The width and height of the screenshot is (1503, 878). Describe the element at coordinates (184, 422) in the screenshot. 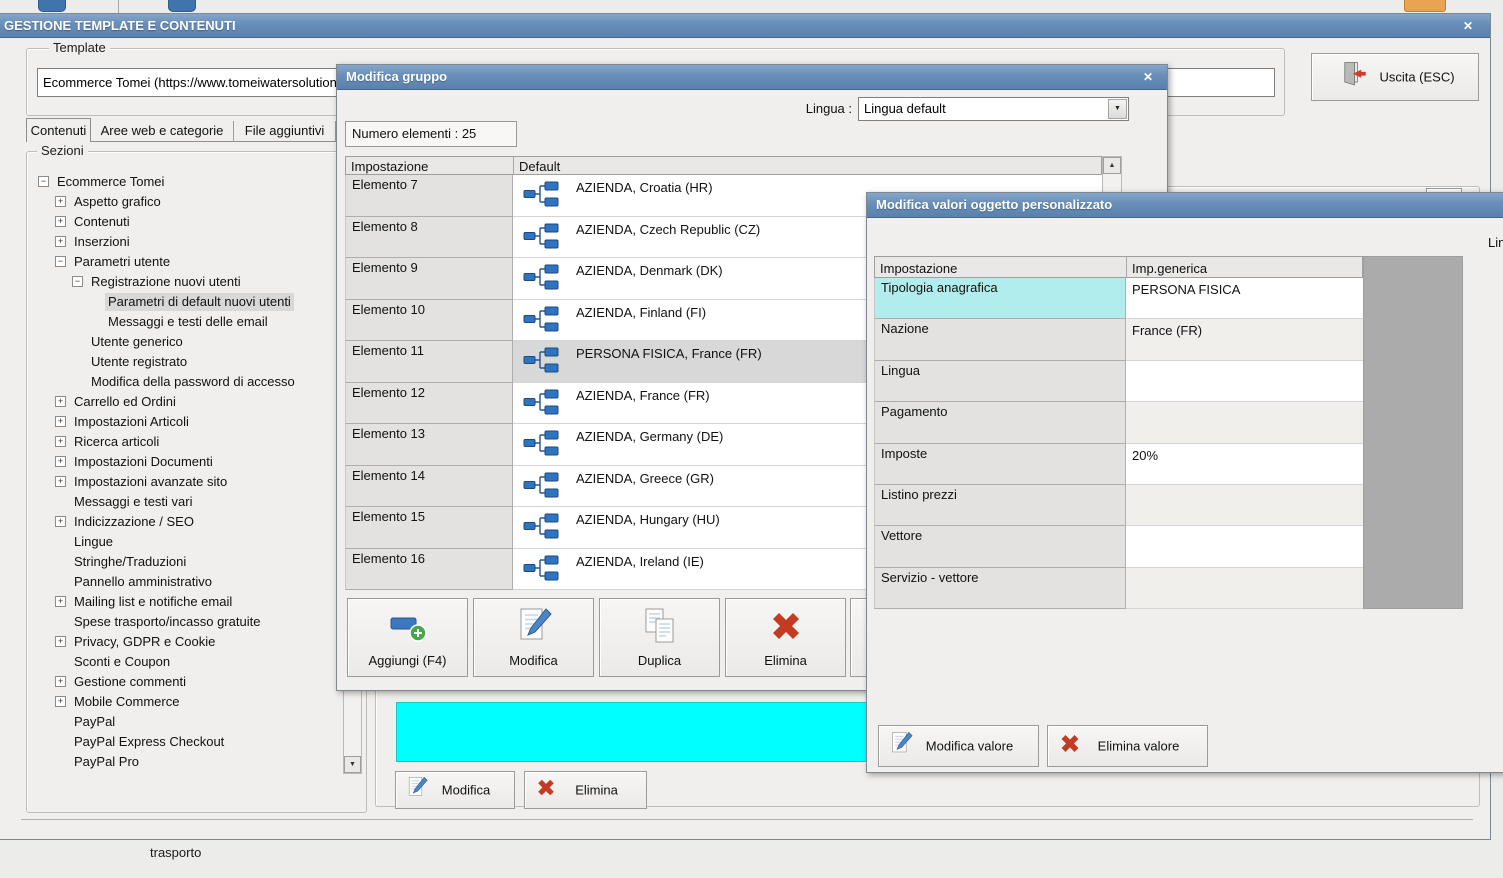

I see `tree-item-impostazioni-articoli: + Impostazioni Articoli` at that location.